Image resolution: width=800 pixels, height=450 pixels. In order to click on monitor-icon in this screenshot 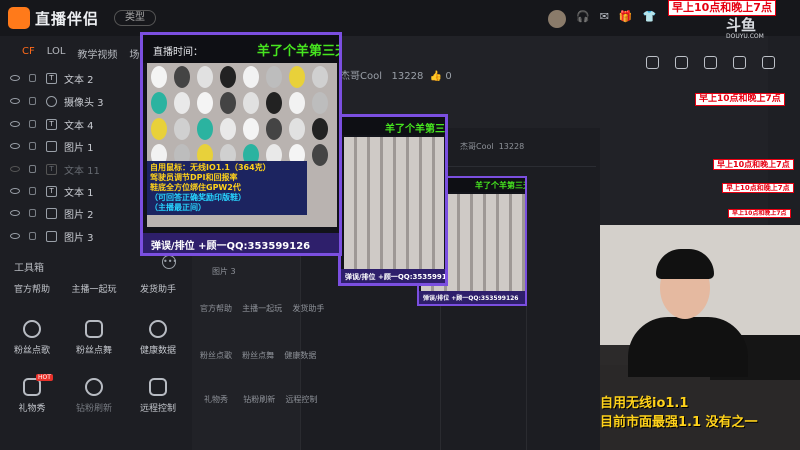, I will do `click(158, 387)`.